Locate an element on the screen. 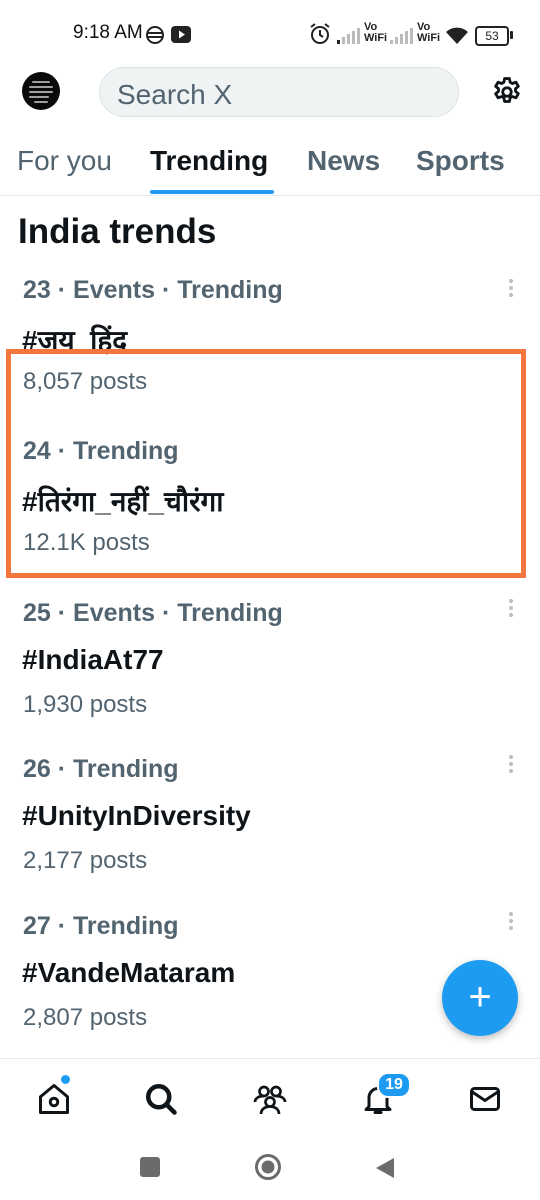  trend-meta: 27 · Trending is located at coordinates (101, 926).